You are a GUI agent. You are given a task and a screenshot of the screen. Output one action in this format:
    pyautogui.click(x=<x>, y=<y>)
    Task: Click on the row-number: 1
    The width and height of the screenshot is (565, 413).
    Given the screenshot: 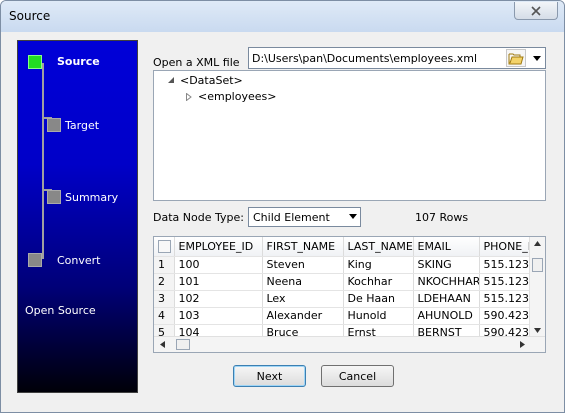 What is the action you would take?
    pyautogui.click(x=164, y=265)
    